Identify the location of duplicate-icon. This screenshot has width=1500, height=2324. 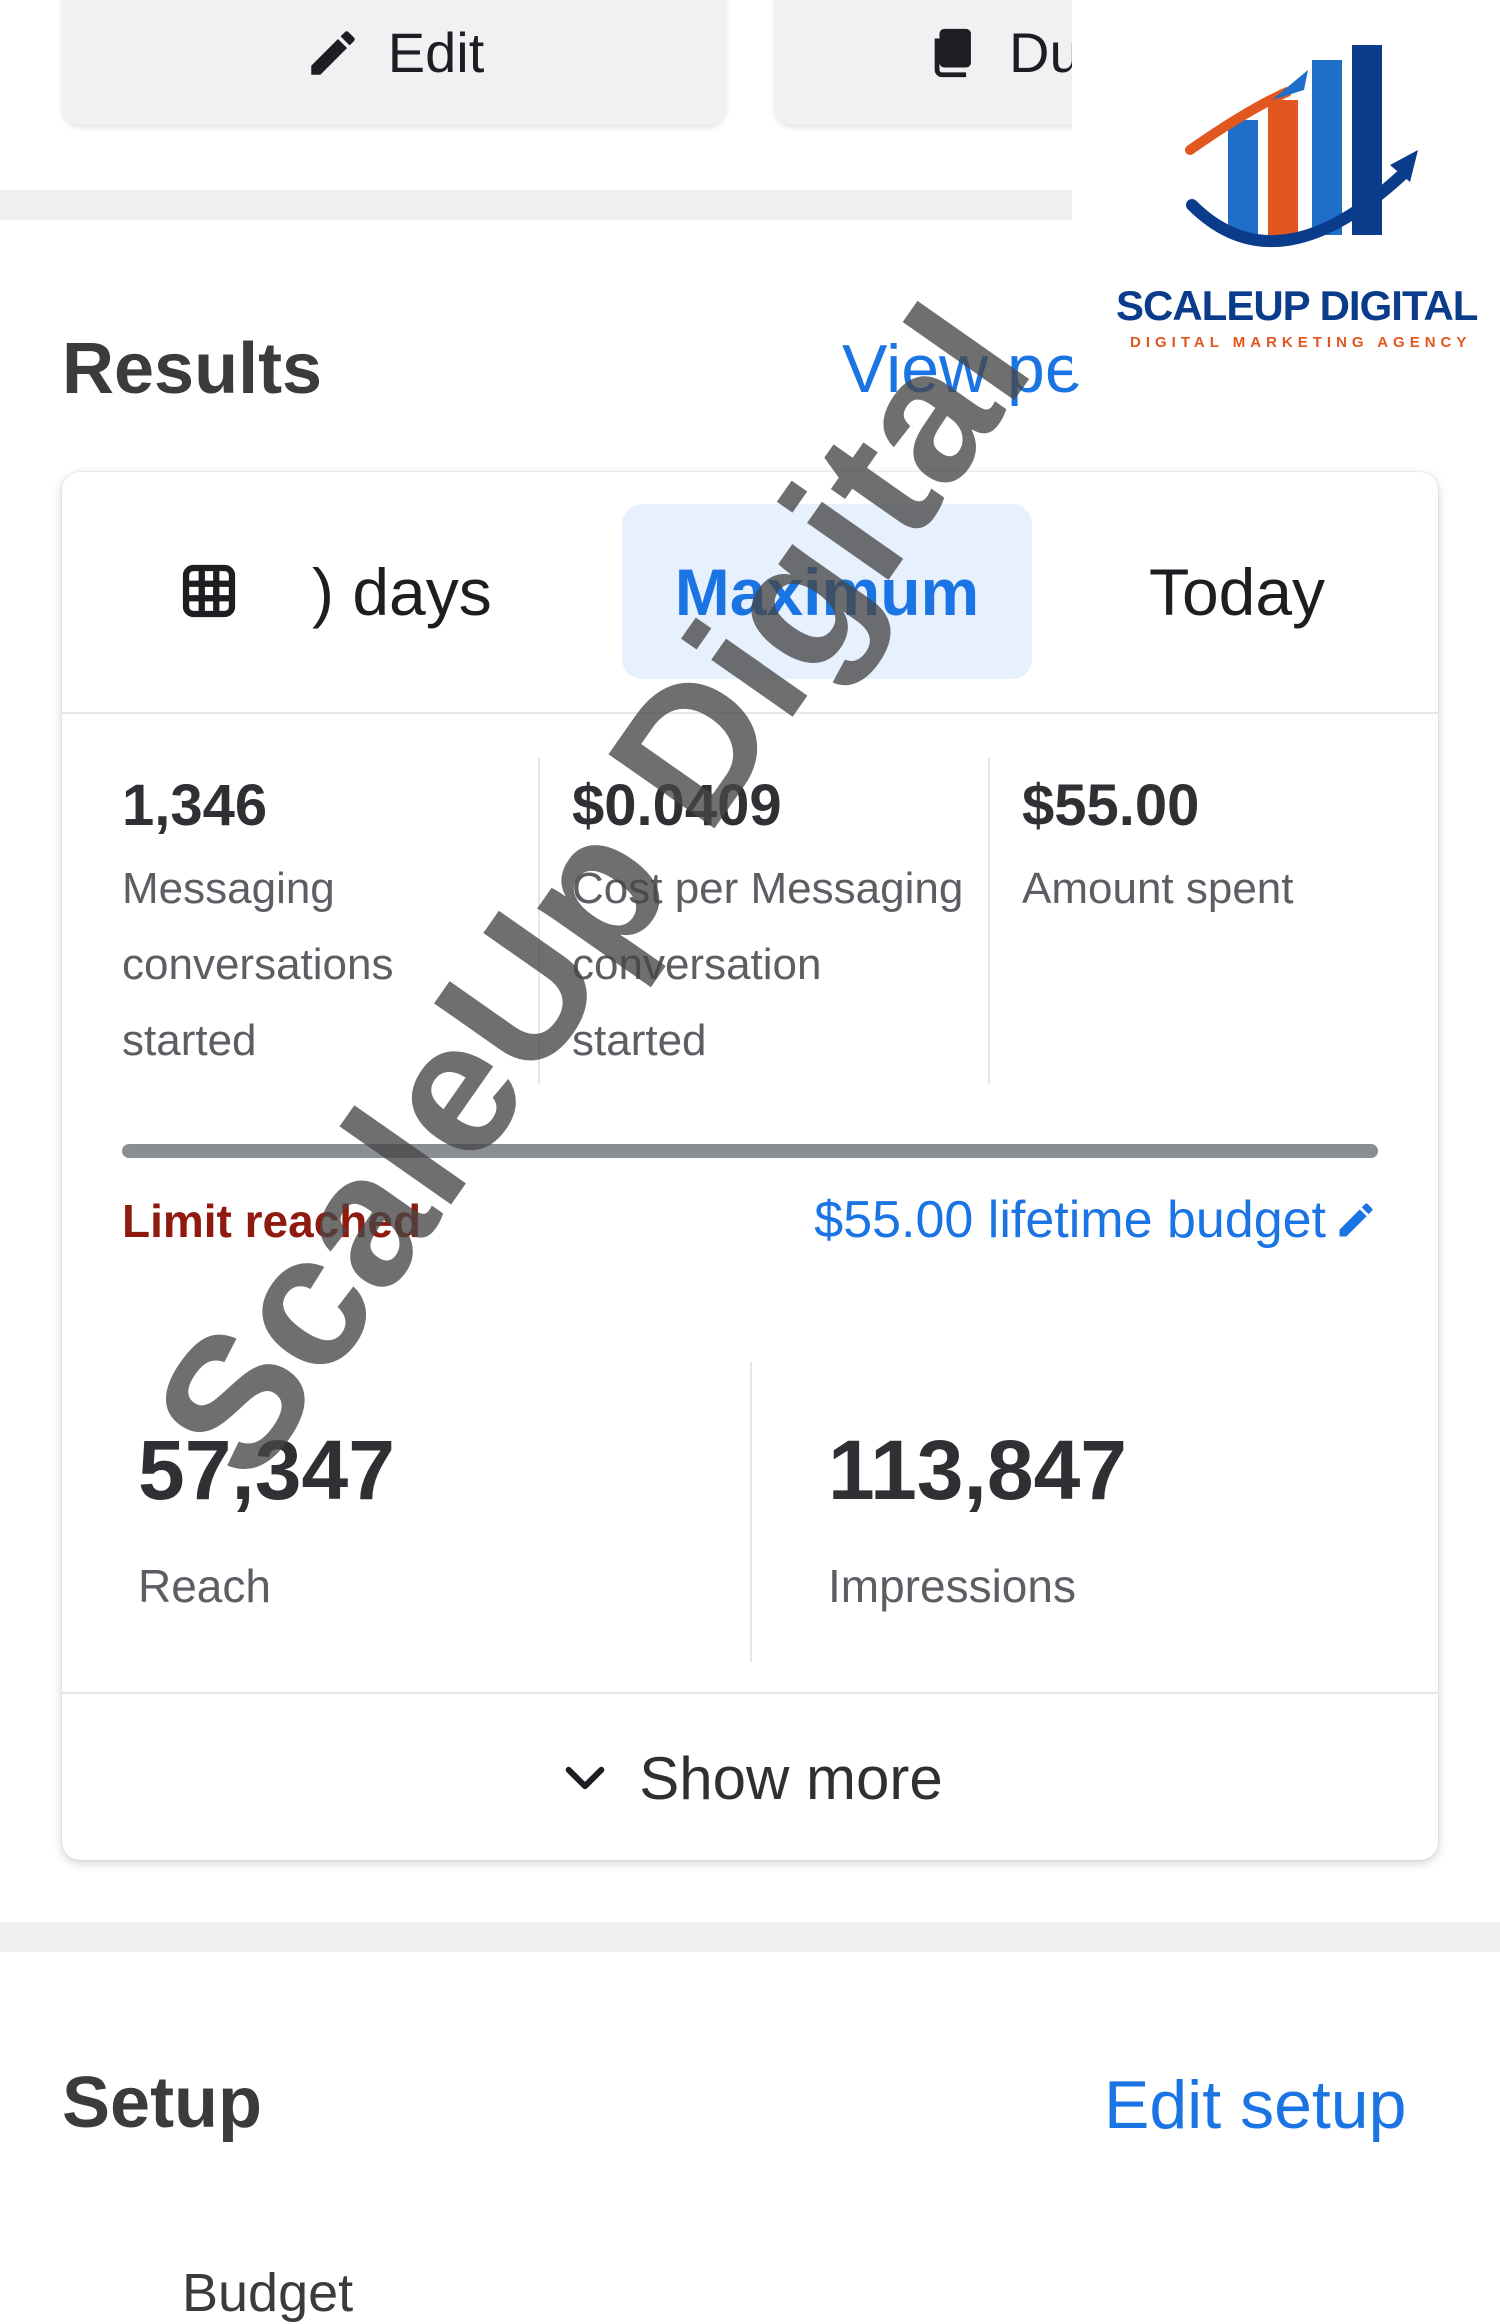
(952, 52).